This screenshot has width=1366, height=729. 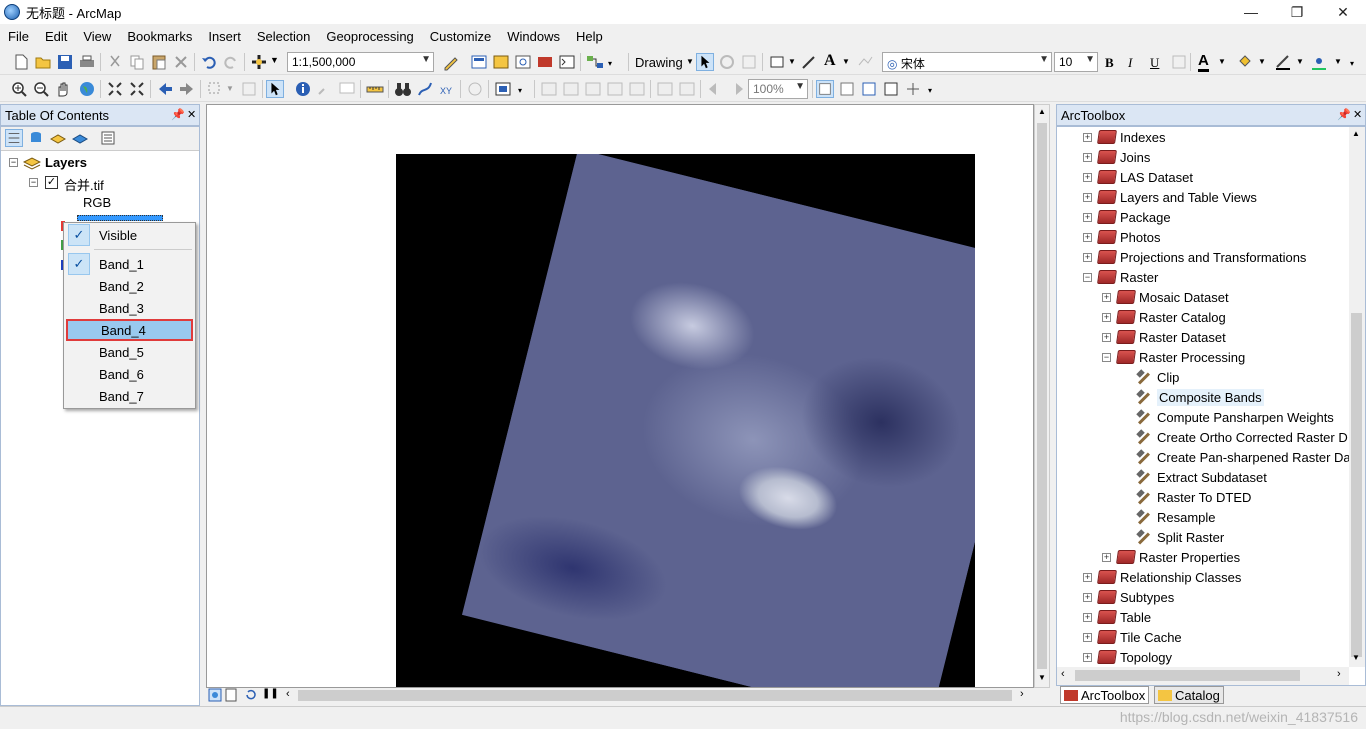 What do you see at coordinates (1193, 497) in the screenshot?
I see `tool-raster-to-dted: Raster To DTED` at bounding box center [1193, 497].